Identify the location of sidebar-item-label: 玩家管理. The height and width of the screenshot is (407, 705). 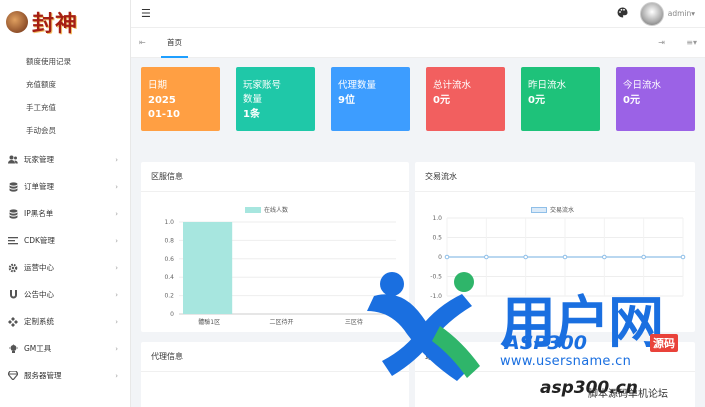
(39, 159).